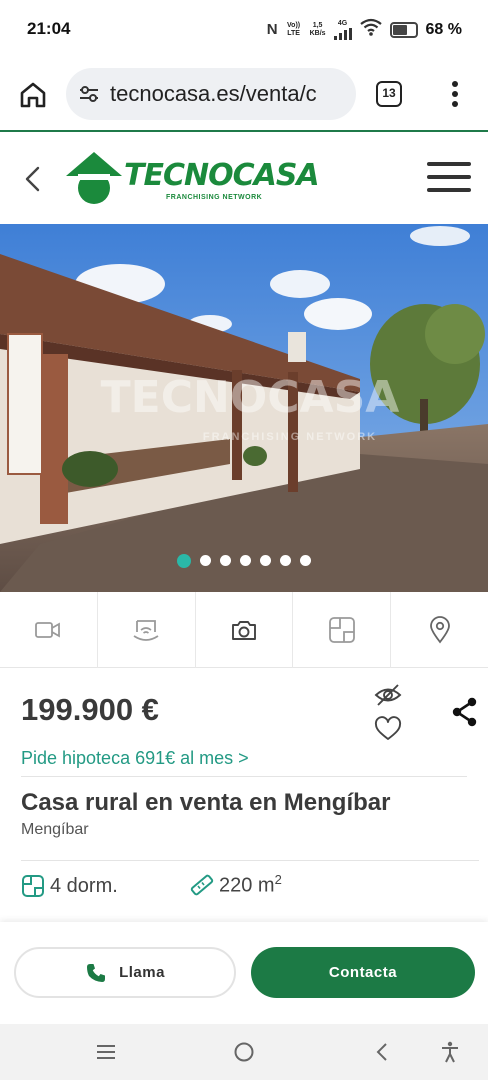 The image size is (488, 1080). What do you see at coordinates (244, 30) in the screenshot?
I see `status-bar: 21:04 N Vo)) LTE 1,5 KB/s 4G 68 %` at bounding box center [244, 30].